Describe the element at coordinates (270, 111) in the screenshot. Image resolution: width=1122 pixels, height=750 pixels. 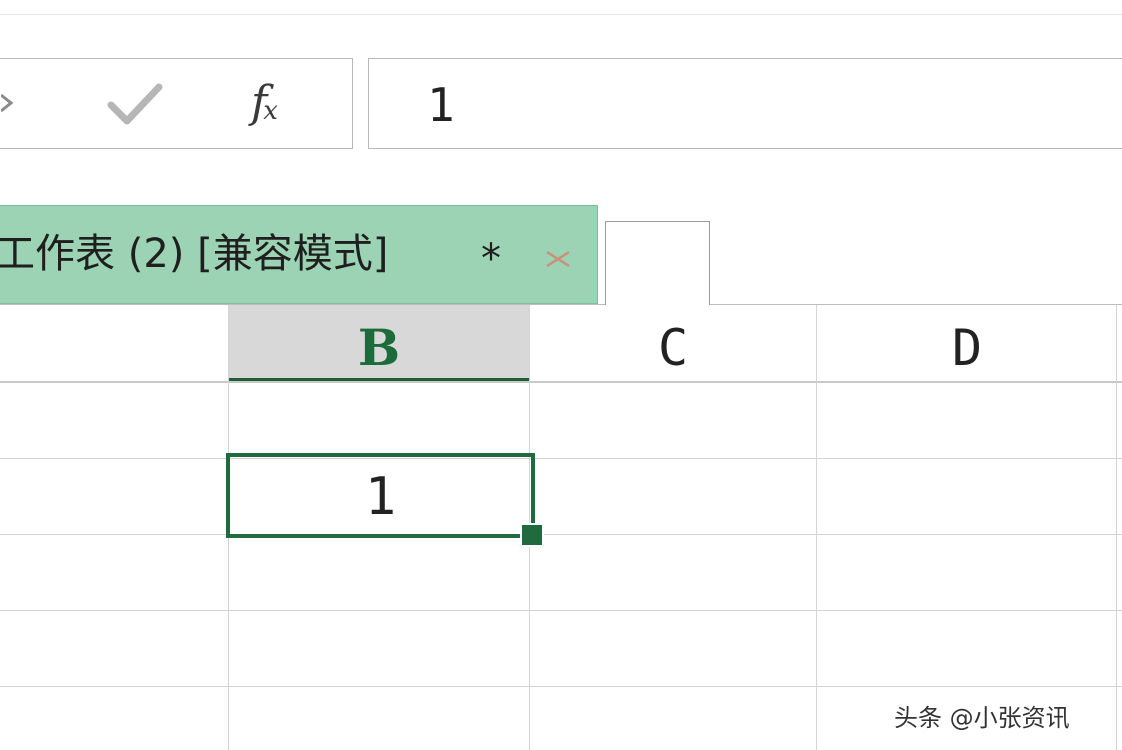
I see `fx-sub: x` at that location.